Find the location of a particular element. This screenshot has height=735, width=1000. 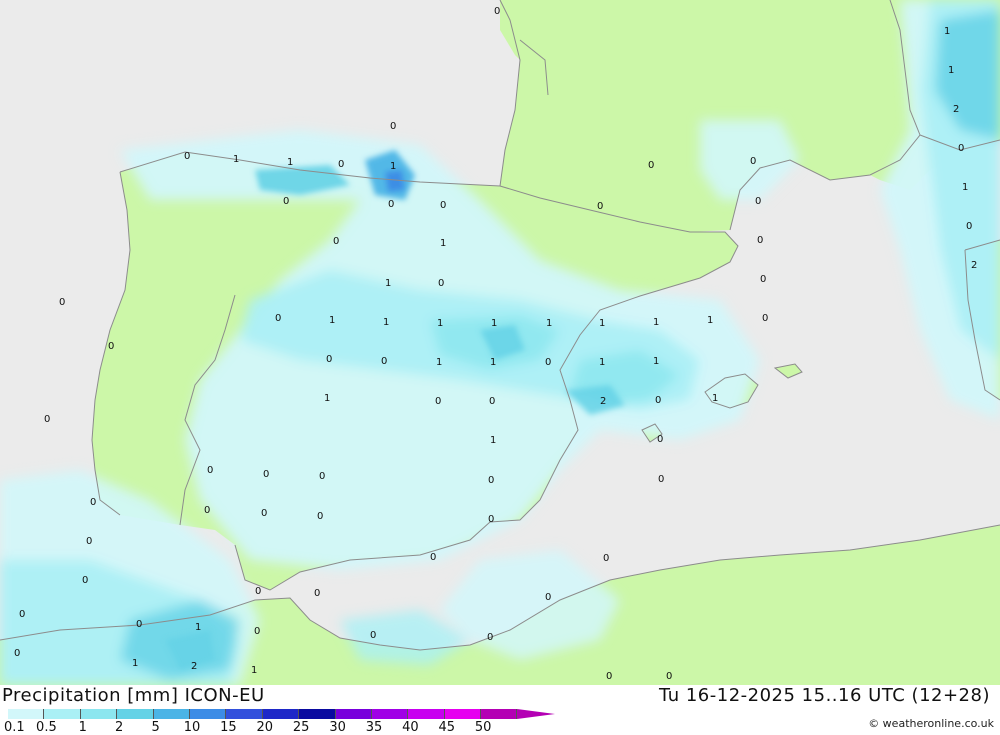

legend-color-bar is located at coordinates (282, 714).